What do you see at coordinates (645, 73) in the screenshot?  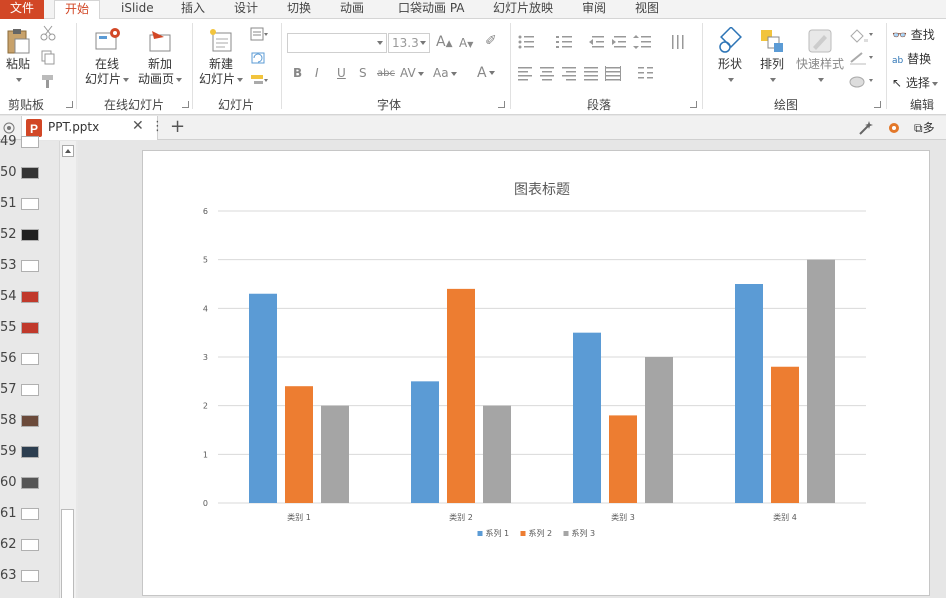 I see `columns-icon` at bounding box center [645, 73].